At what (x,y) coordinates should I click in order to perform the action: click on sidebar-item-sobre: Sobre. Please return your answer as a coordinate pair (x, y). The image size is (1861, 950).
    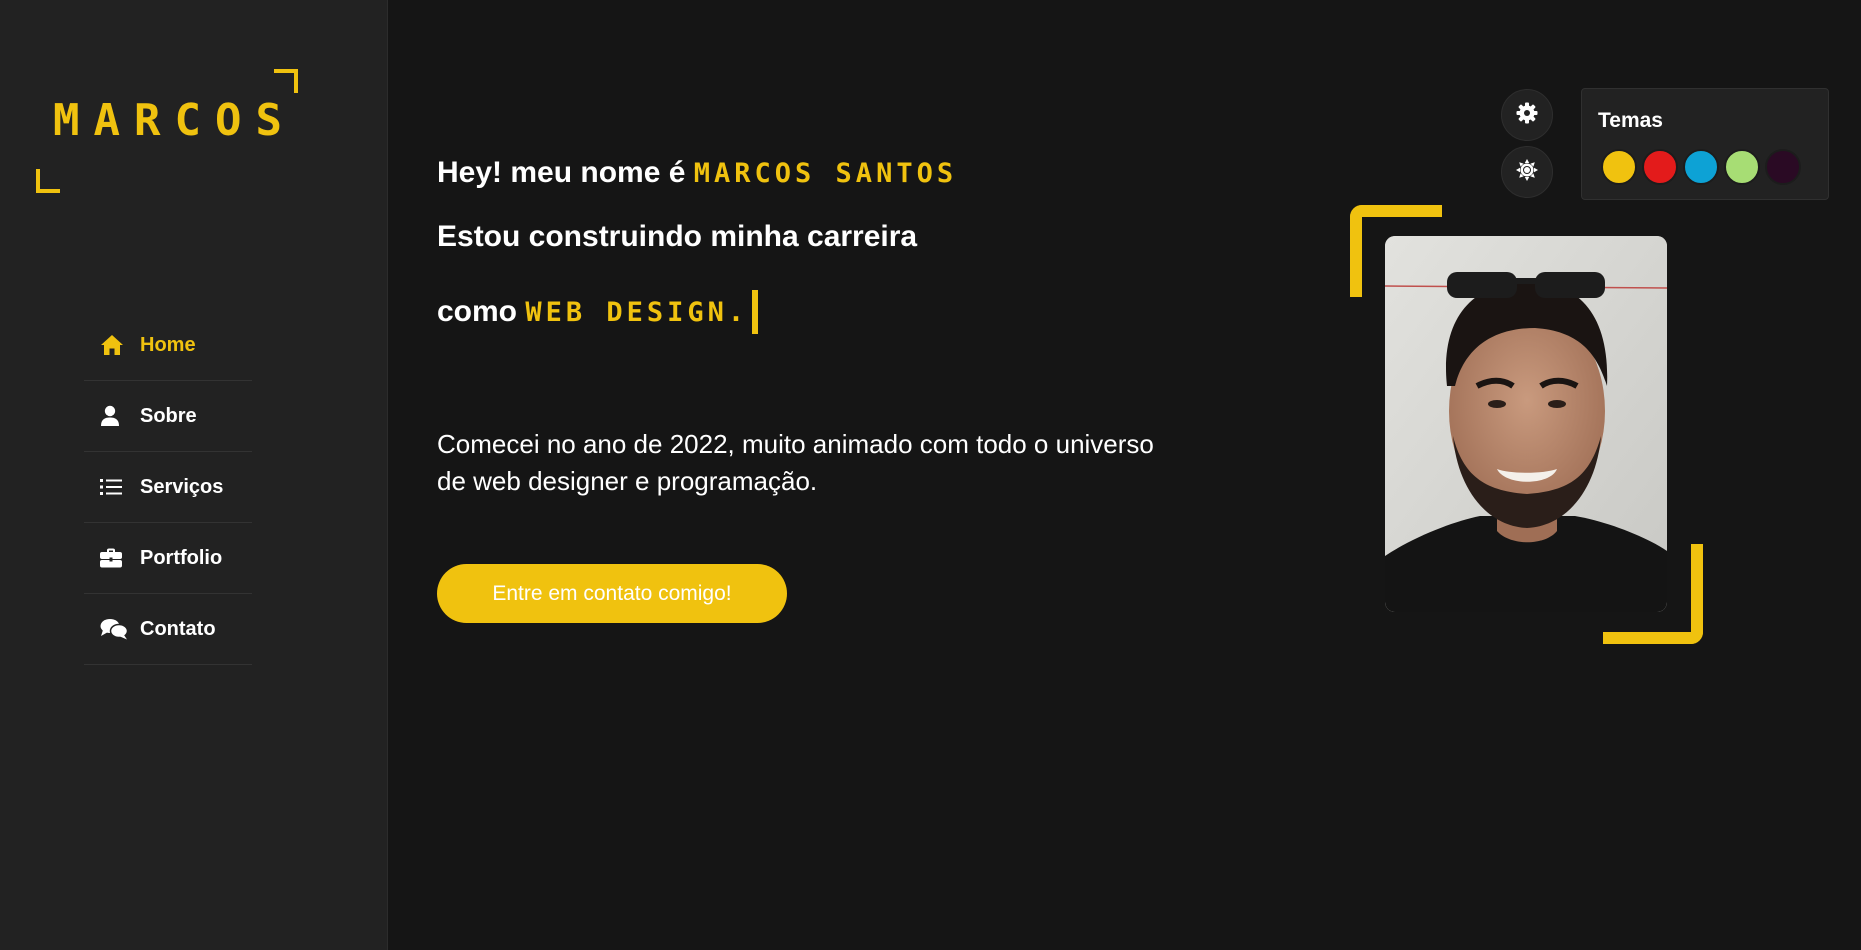
    Looking at the image, I should click on (168, 416).